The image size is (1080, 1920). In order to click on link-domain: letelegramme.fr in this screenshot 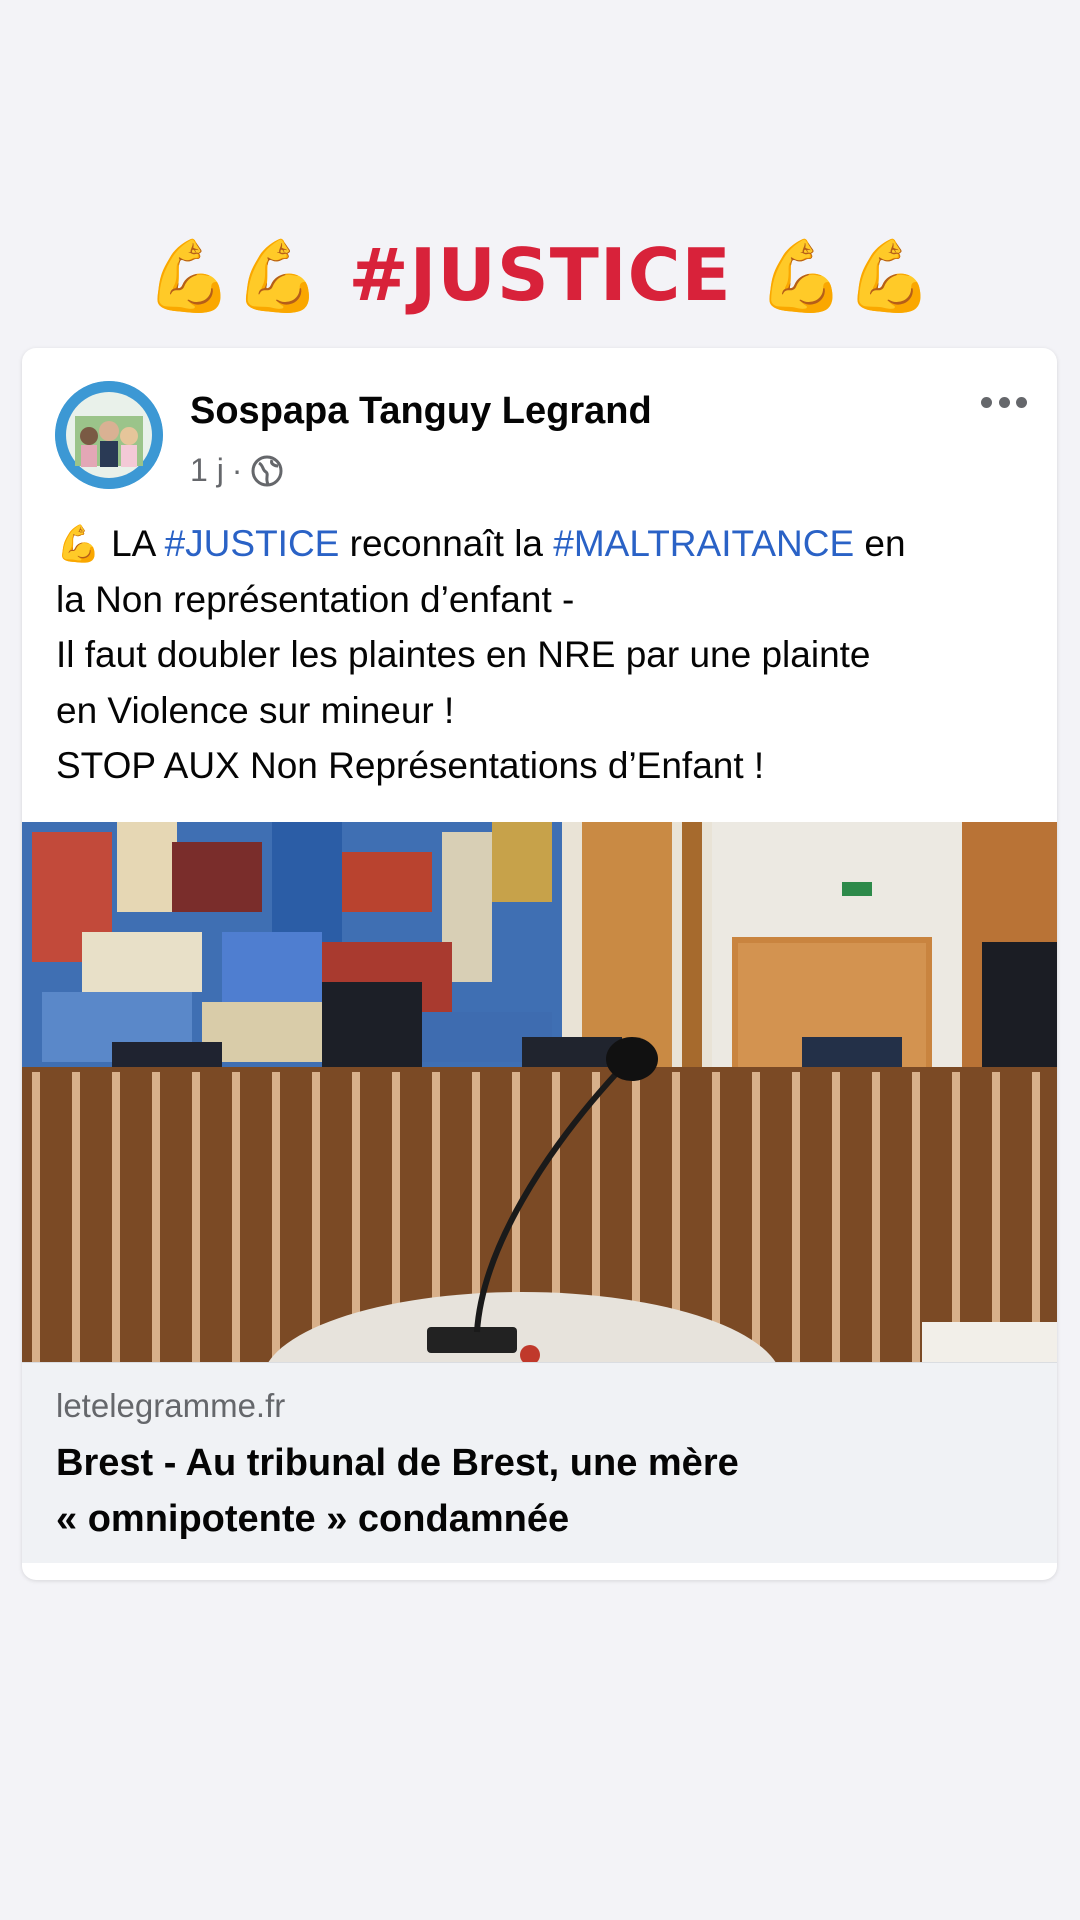, I will do `click(171, 1405)`.